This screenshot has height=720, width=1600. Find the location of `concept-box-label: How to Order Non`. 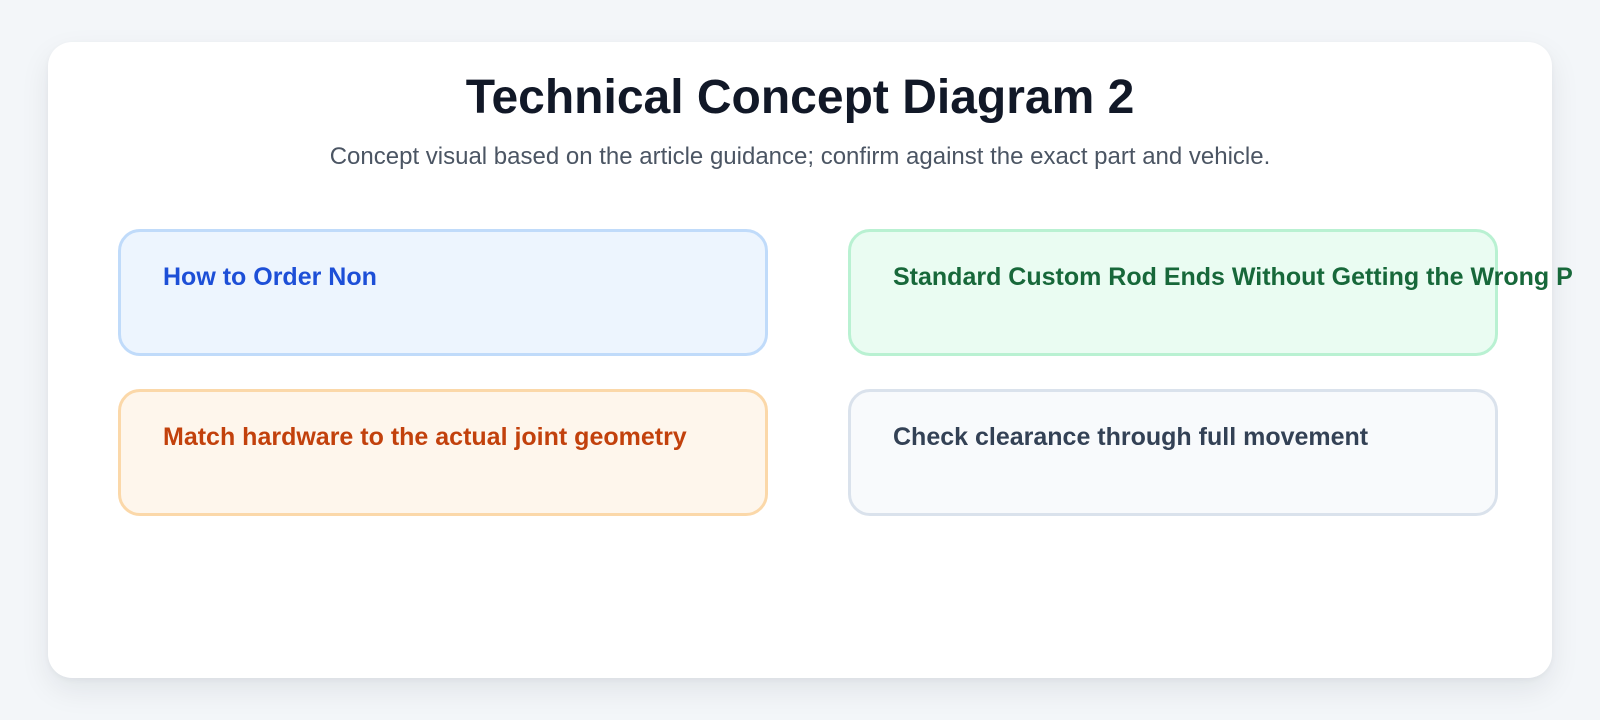

concept-box-label: How to Order Non is located at coordinates (270, 277).